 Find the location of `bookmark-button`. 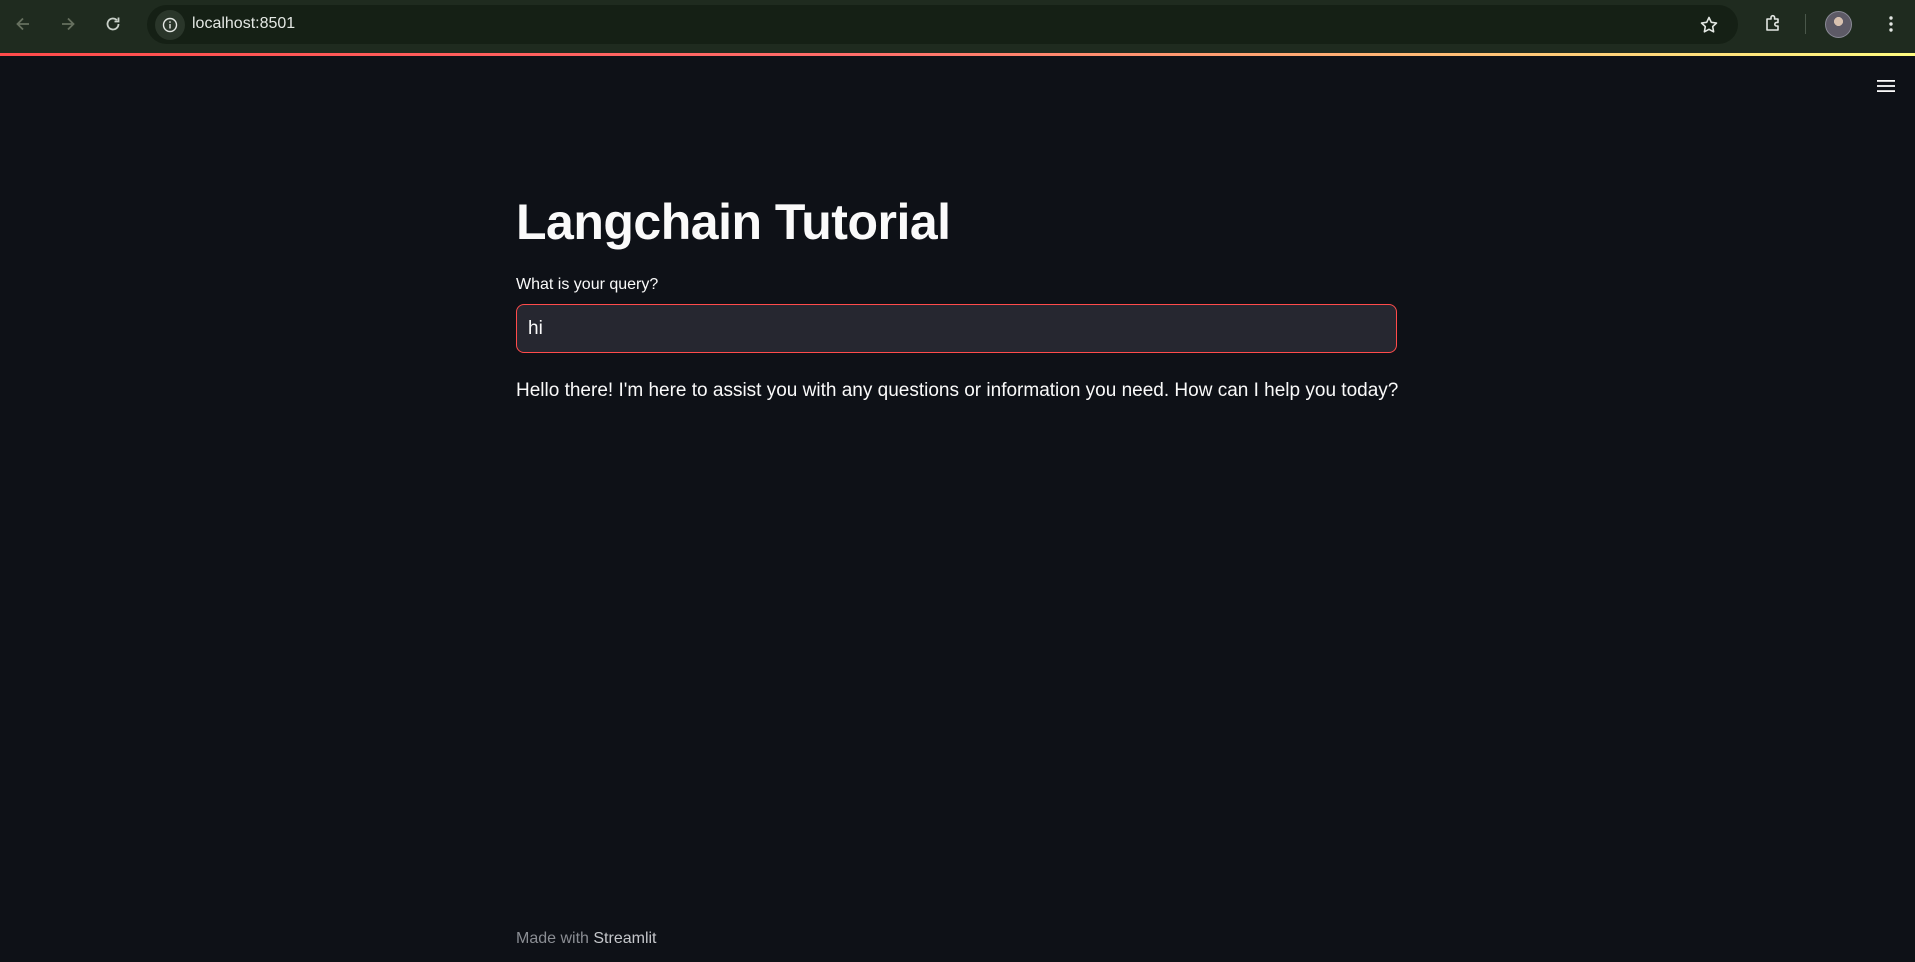

bookmark-button is located at coordinates (1709, 25).